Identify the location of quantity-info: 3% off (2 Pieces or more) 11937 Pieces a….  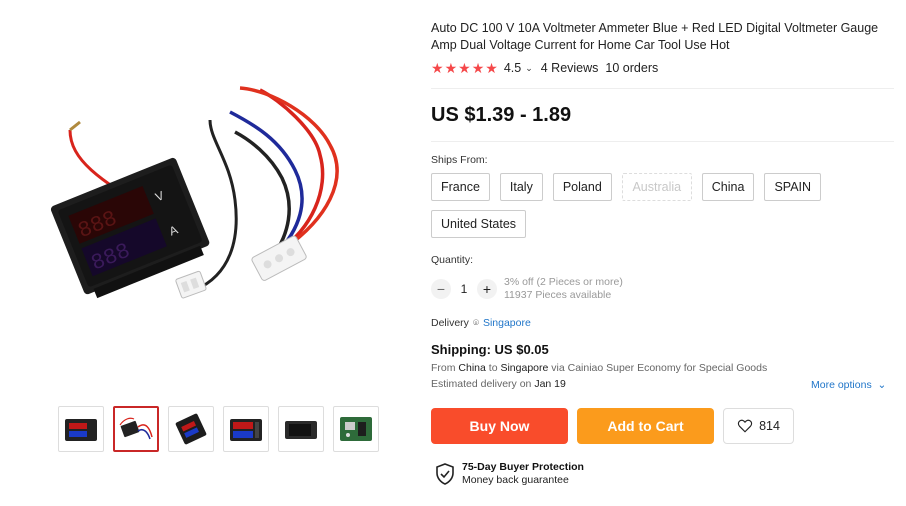
(563, 289).